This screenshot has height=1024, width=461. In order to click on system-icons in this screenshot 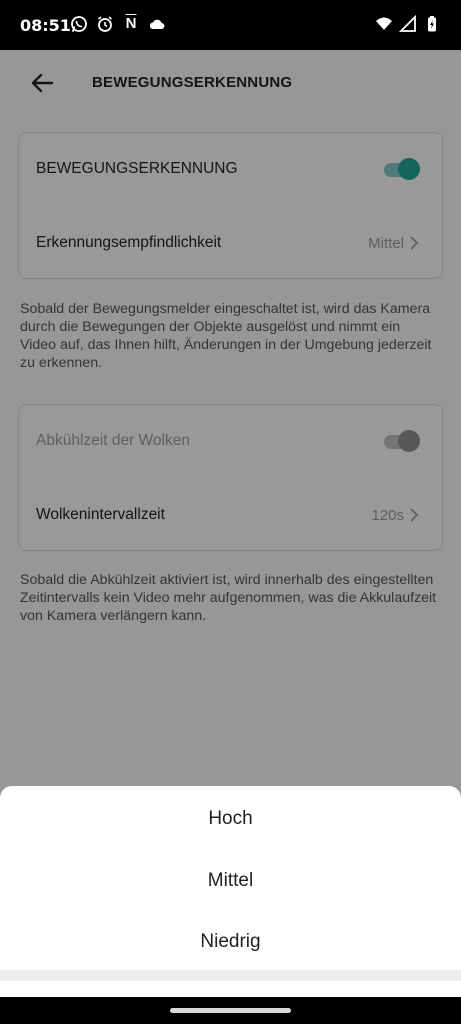, I will do `click(408, 24)`.